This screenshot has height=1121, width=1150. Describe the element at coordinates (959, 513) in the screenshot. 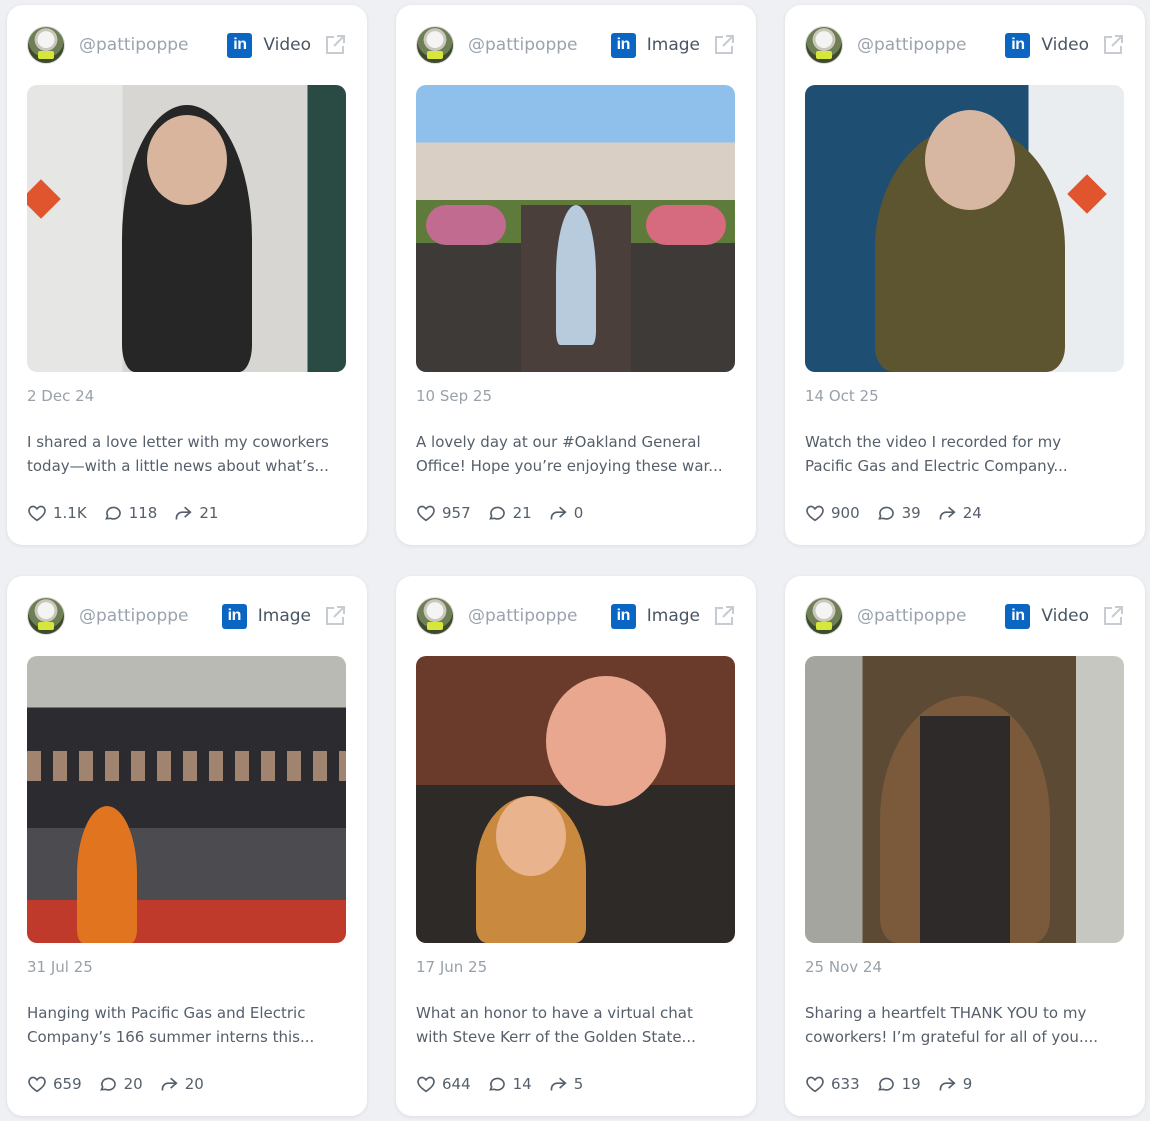

I see `shares-stat: 24` at that location.